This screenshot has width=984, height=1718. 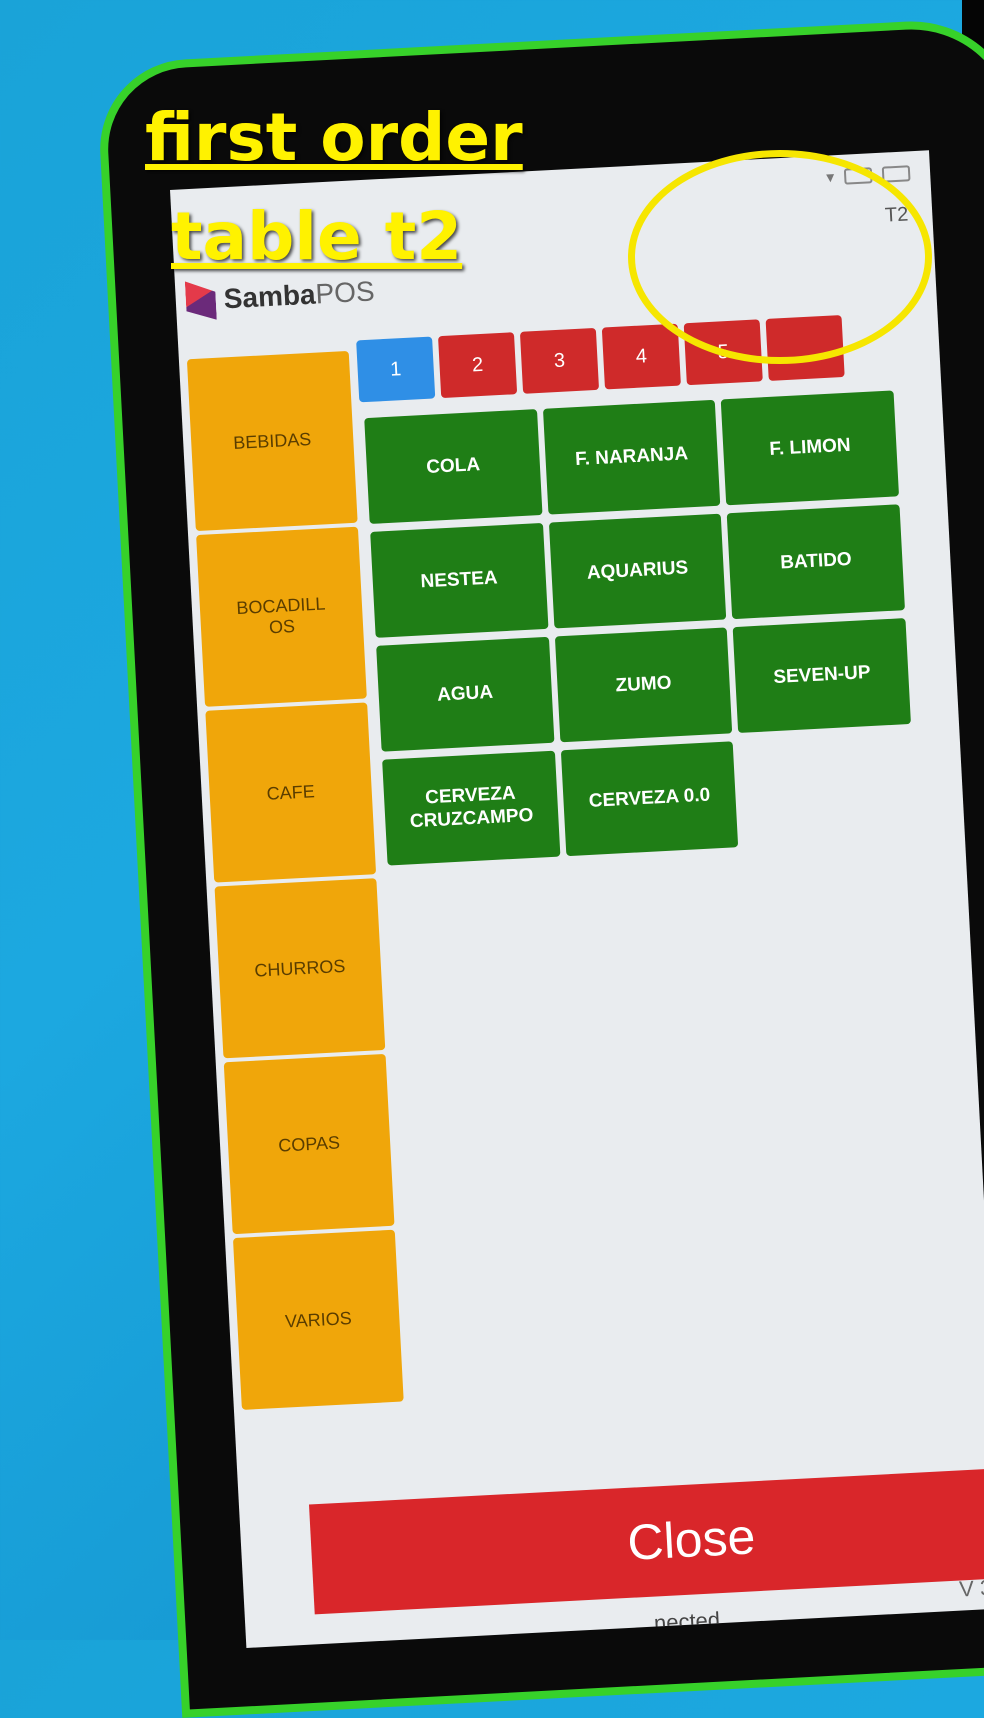 I want to click on product-batido: BATIDO, so click(x=816, y=562).